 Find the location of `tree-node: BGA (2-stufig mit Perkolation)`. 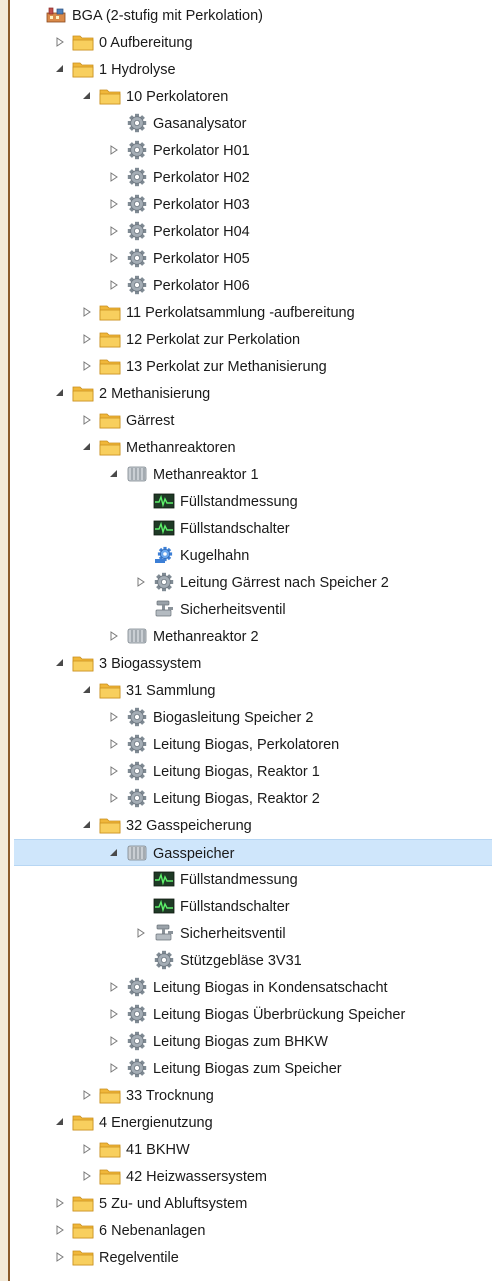

tree-node: BGA (2-stufig mit Perkolation) is located at coordinates (253, 15).